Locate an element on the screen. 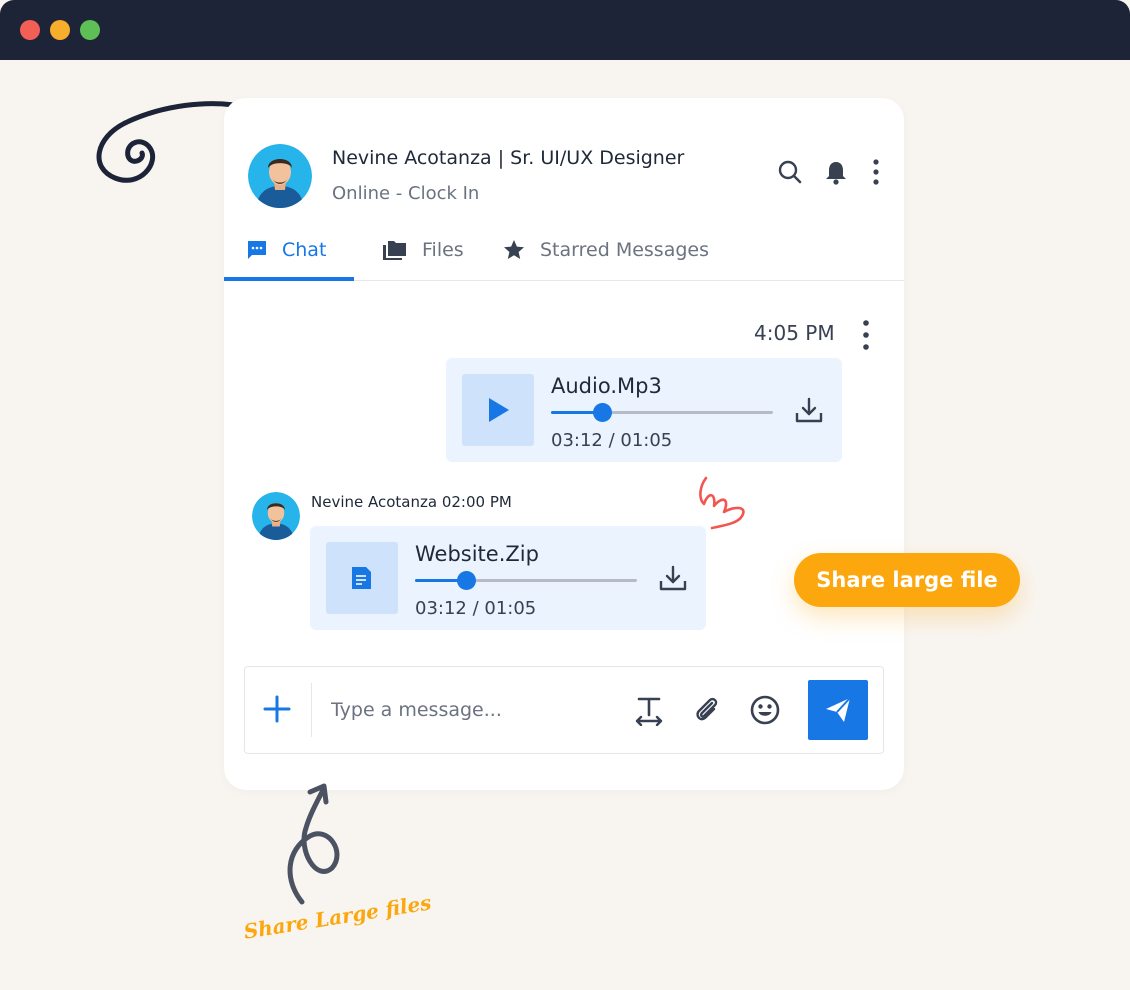 The width and height of the screenshot is (1130, 990). more-vertical-icon is located at coordinates (876, 172).